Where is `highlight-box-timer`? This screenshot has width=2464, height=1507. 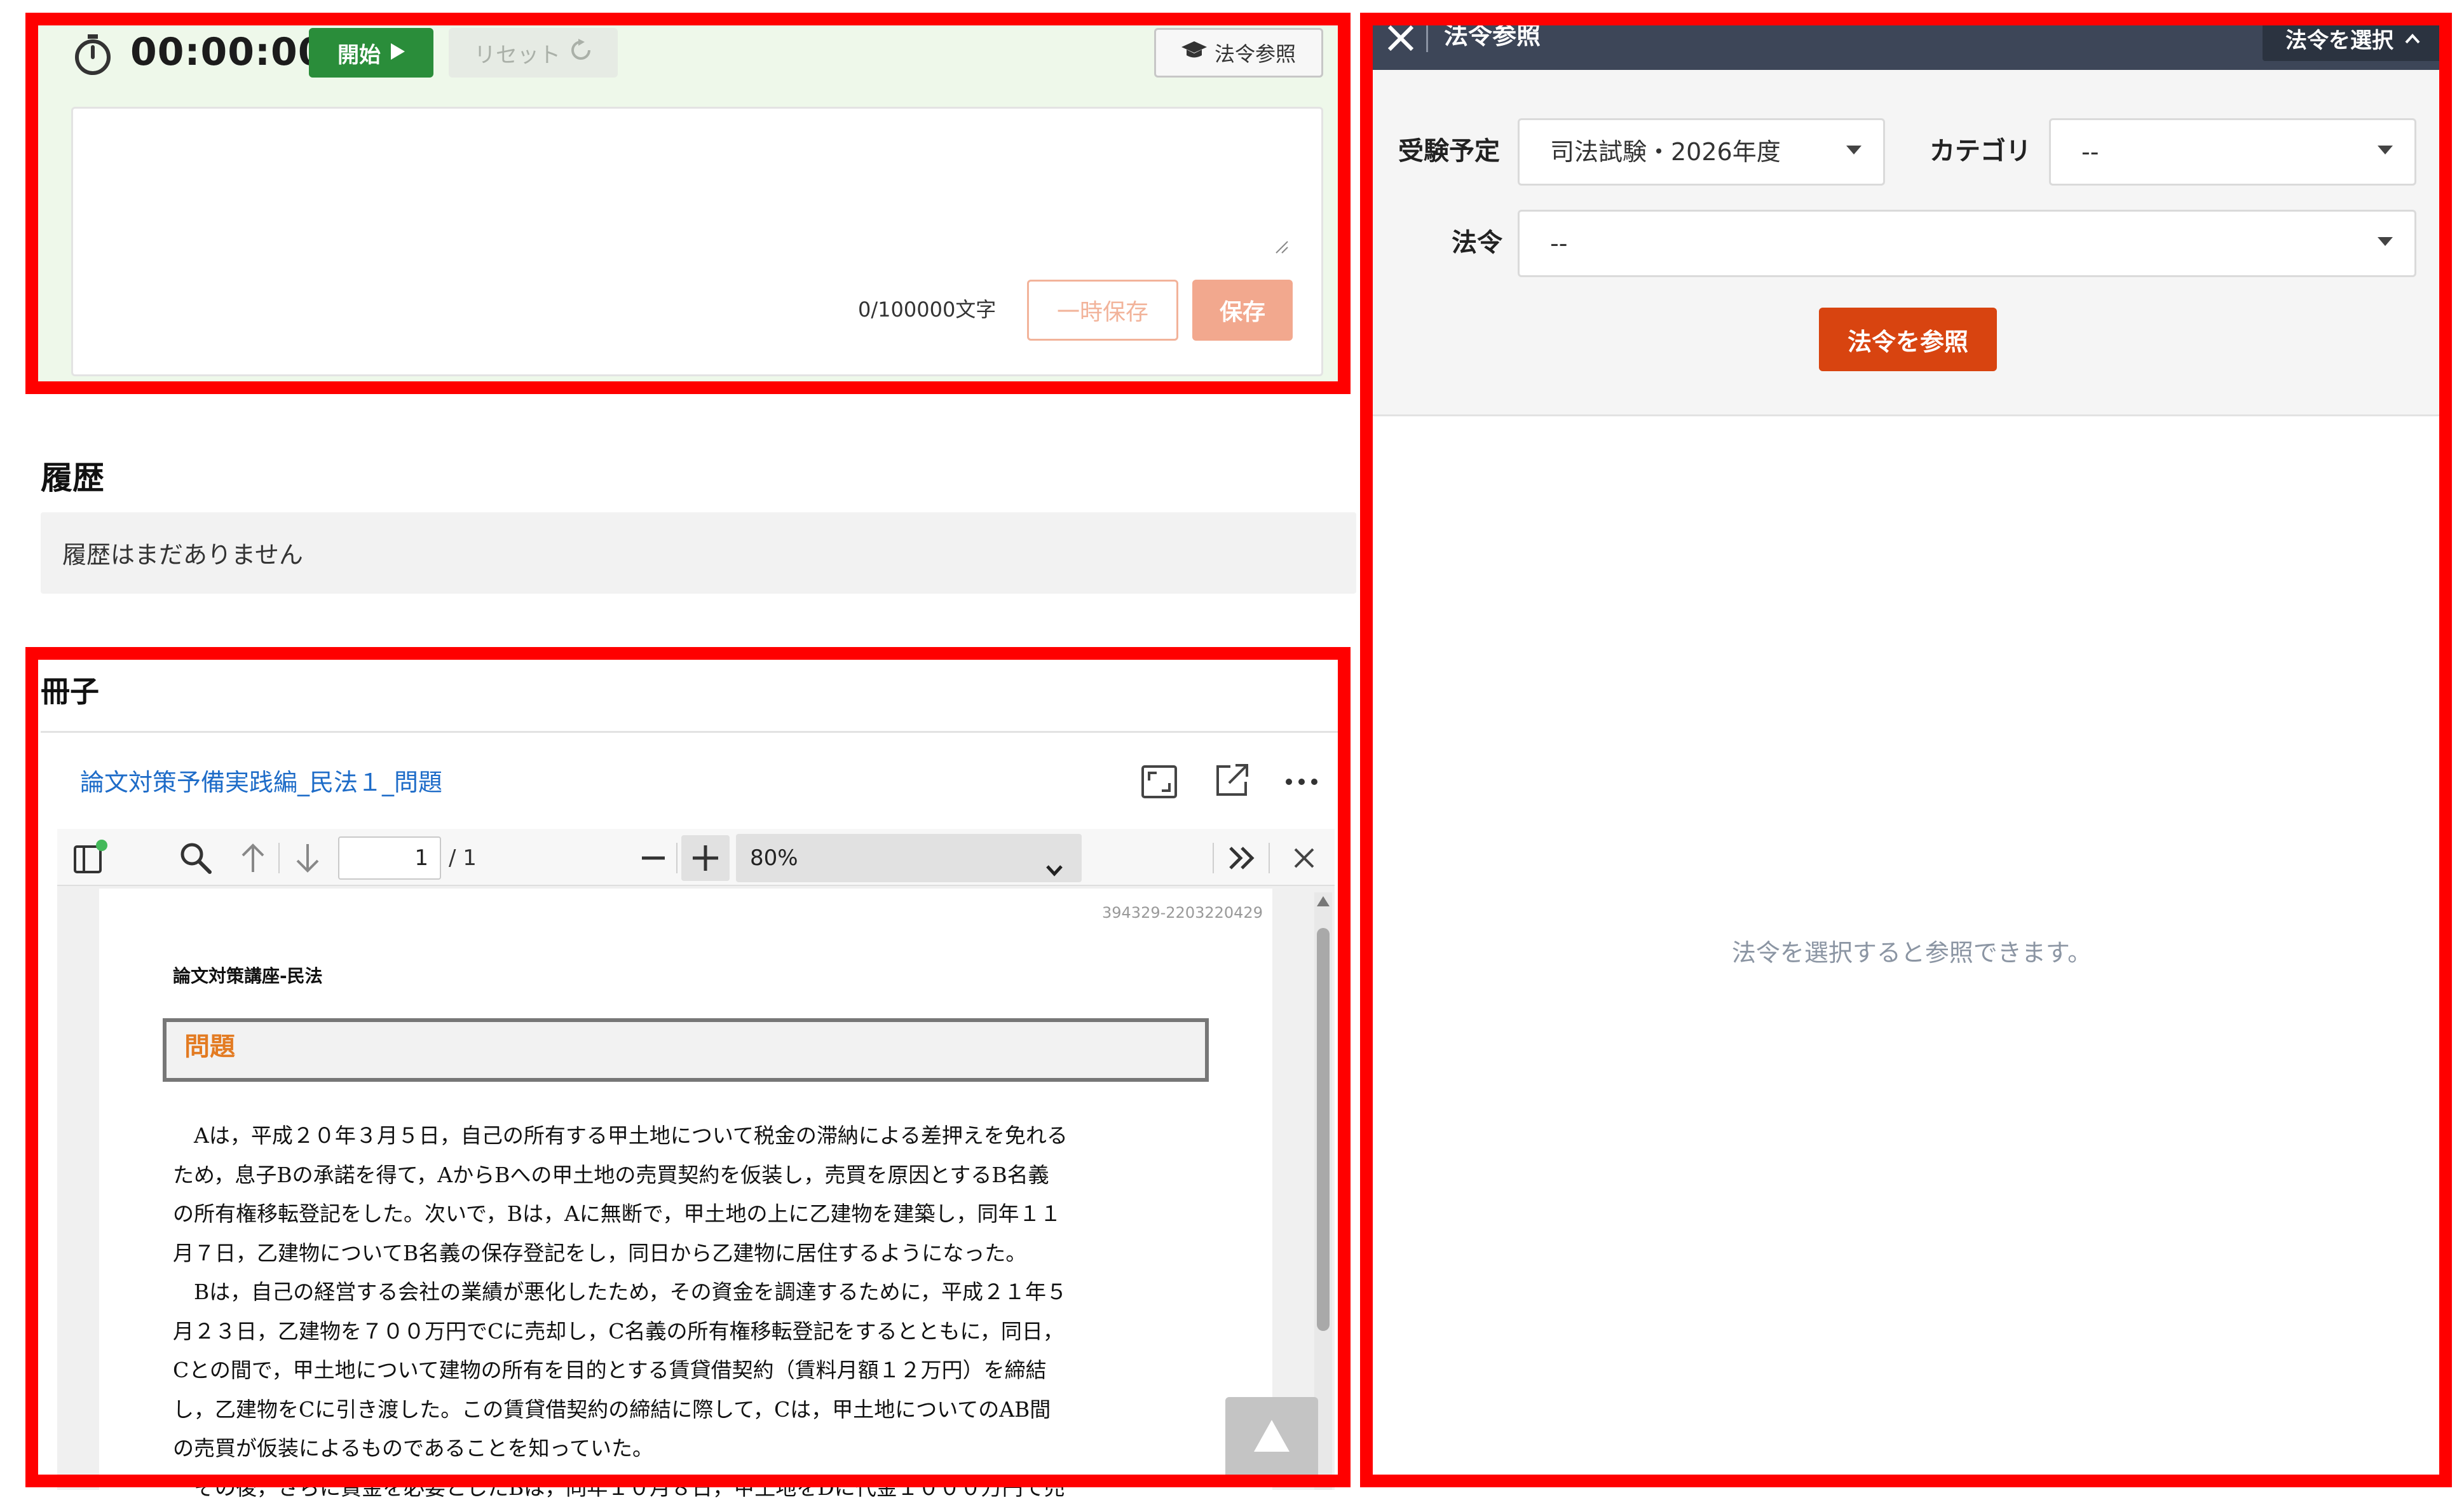 highlight-box-timer is located at coordinates (688, 204).